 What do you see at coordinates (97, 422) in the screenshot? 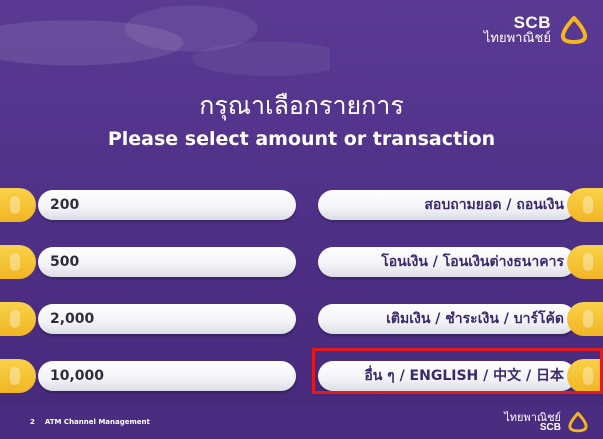
I see `footer-caption: ATM Channel Management` at bounding box center [97, 422].